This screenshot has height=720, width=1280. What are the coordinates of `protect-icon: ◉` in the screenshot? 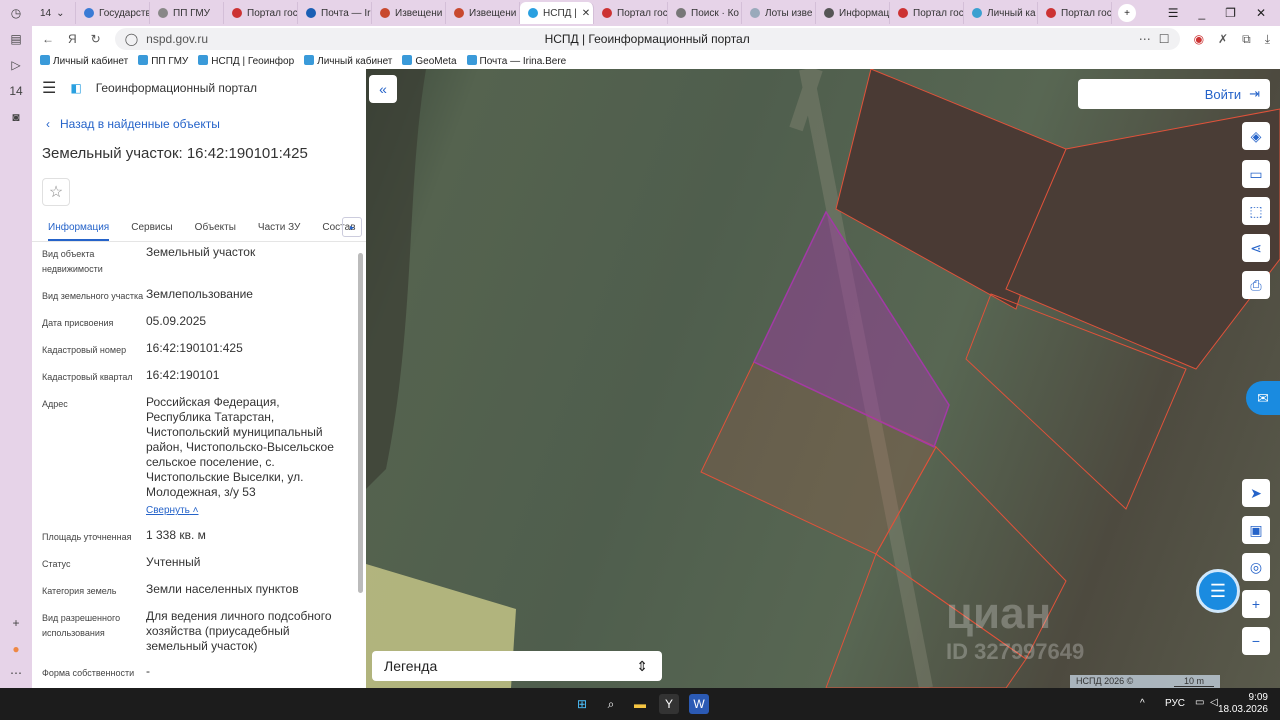 It's located at (1199, 39).